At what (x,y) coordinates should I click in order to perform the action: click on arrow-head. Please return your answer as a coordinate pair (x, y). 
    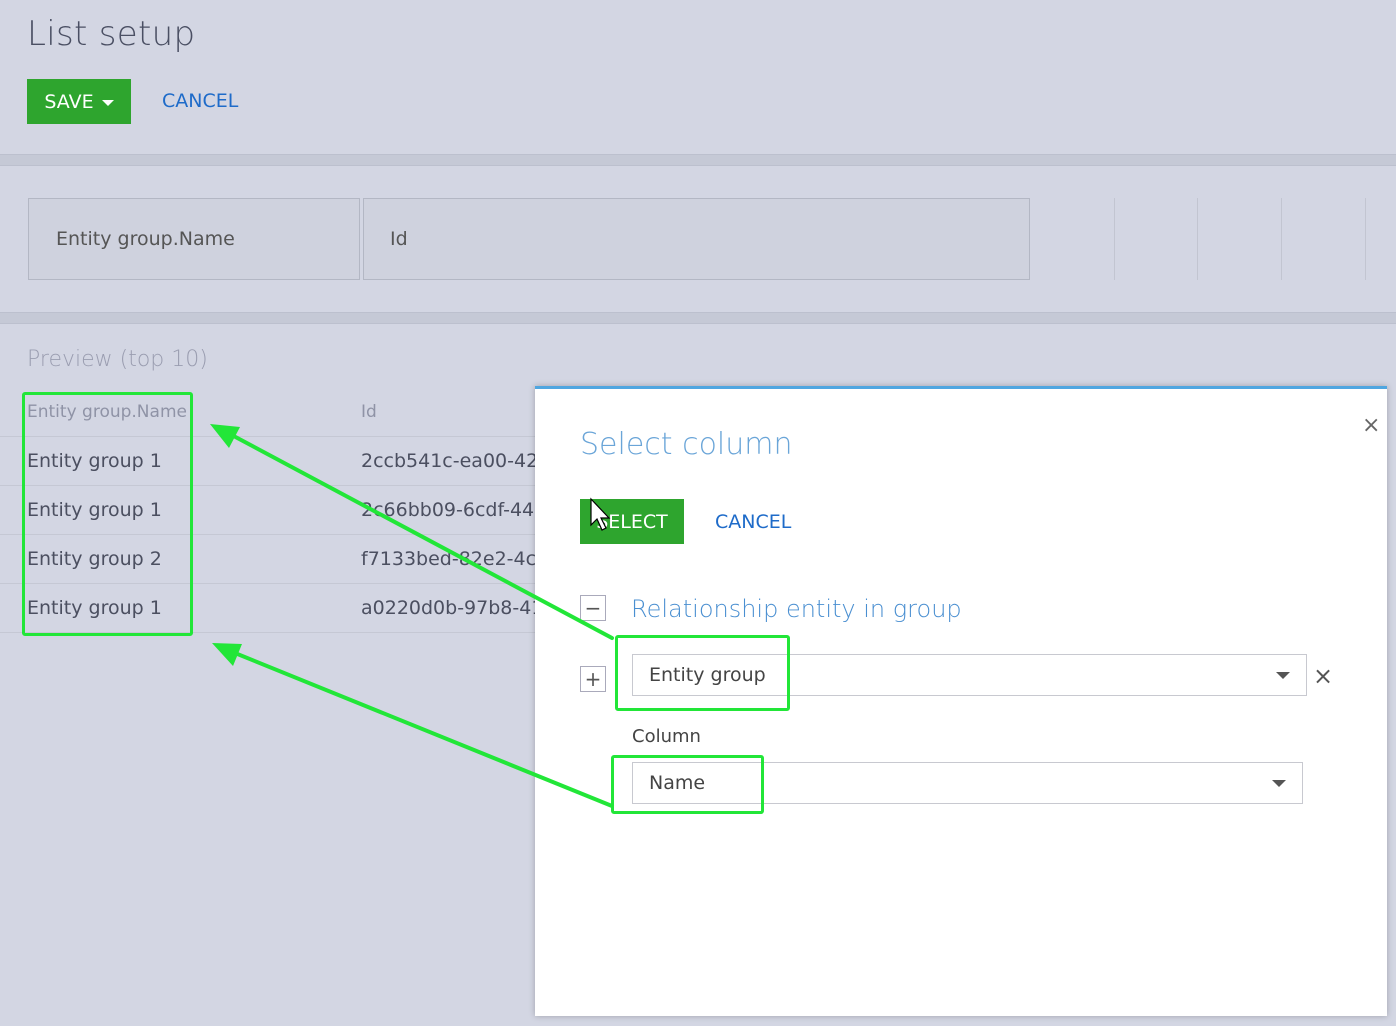
    Looking at the image, I should click on (227, 654).